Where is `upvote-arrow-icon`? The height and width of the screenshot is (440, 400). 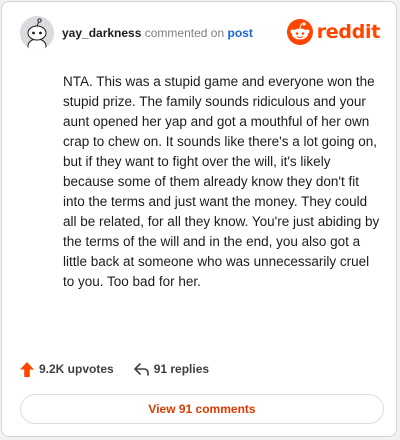
upvote-arrow-icon is located at coordinates (27, 369).